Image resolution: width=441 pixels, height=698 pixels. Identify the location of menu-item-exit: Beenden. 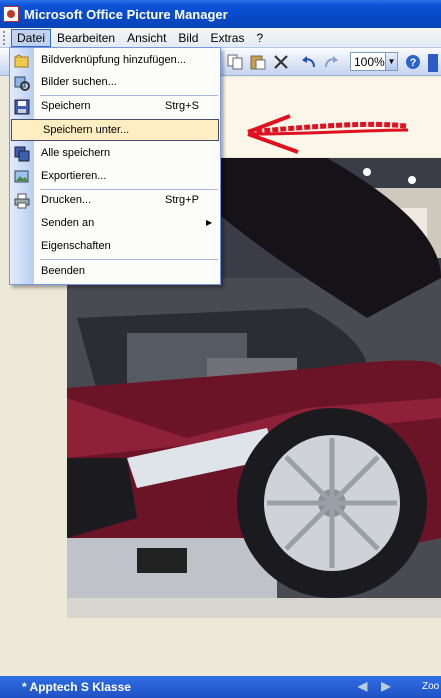
(115, 272).